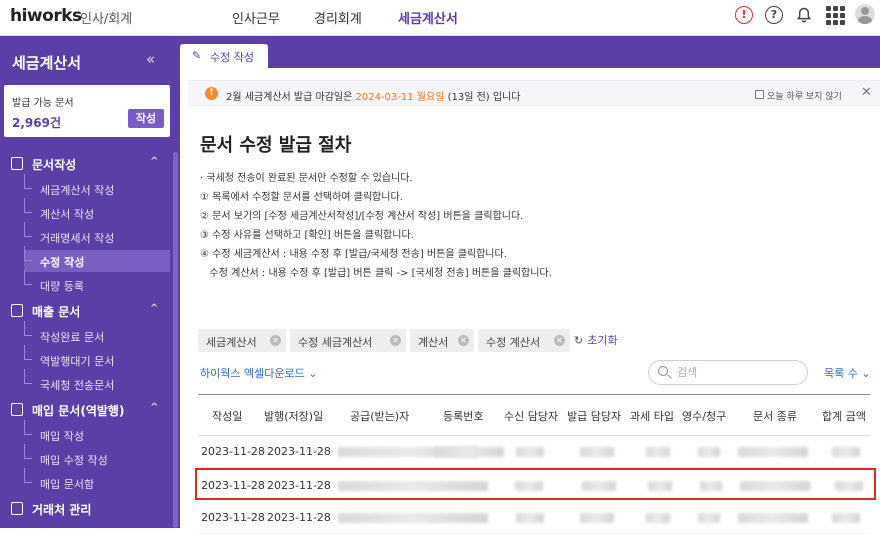 Image resolution: width=880 pixels, height=534 pixels. What do you see at coordinates (17, 409) in the screenshot?
I see `document-icon` at bounding box center [17, 409].